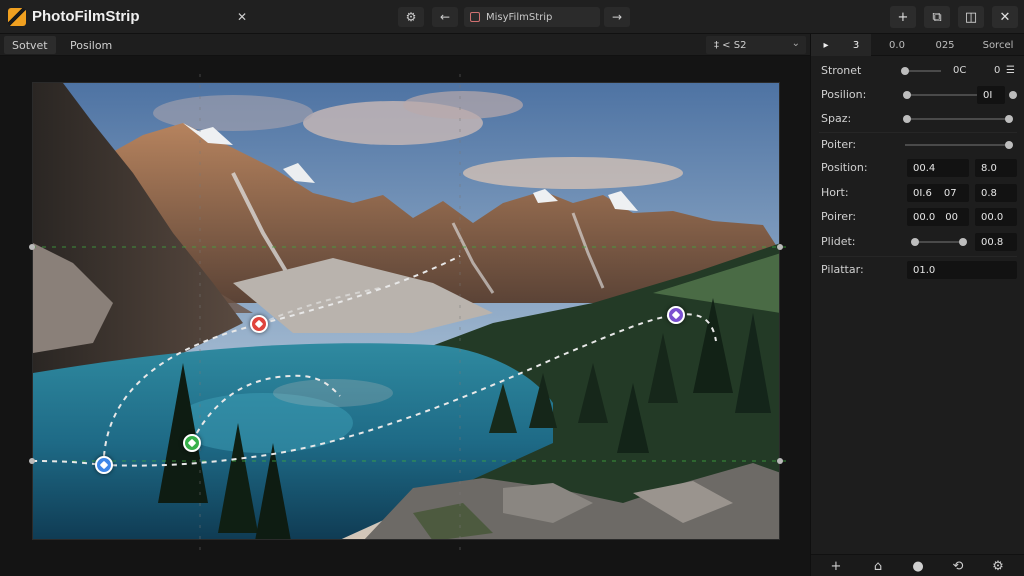  I want to click on hort-field-2: 0.8, so click(996, 193).